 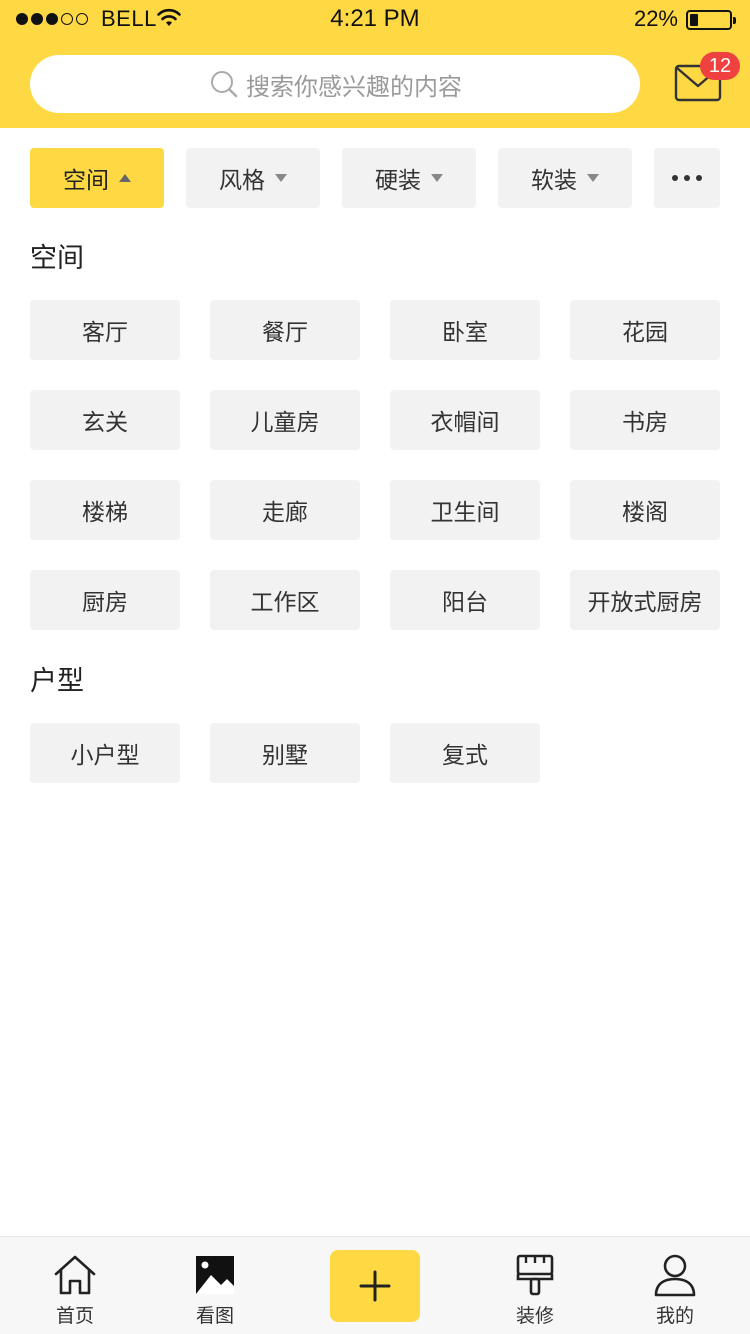 I want to click on filter-tab-space: 空间, so click(x=97, y=178).